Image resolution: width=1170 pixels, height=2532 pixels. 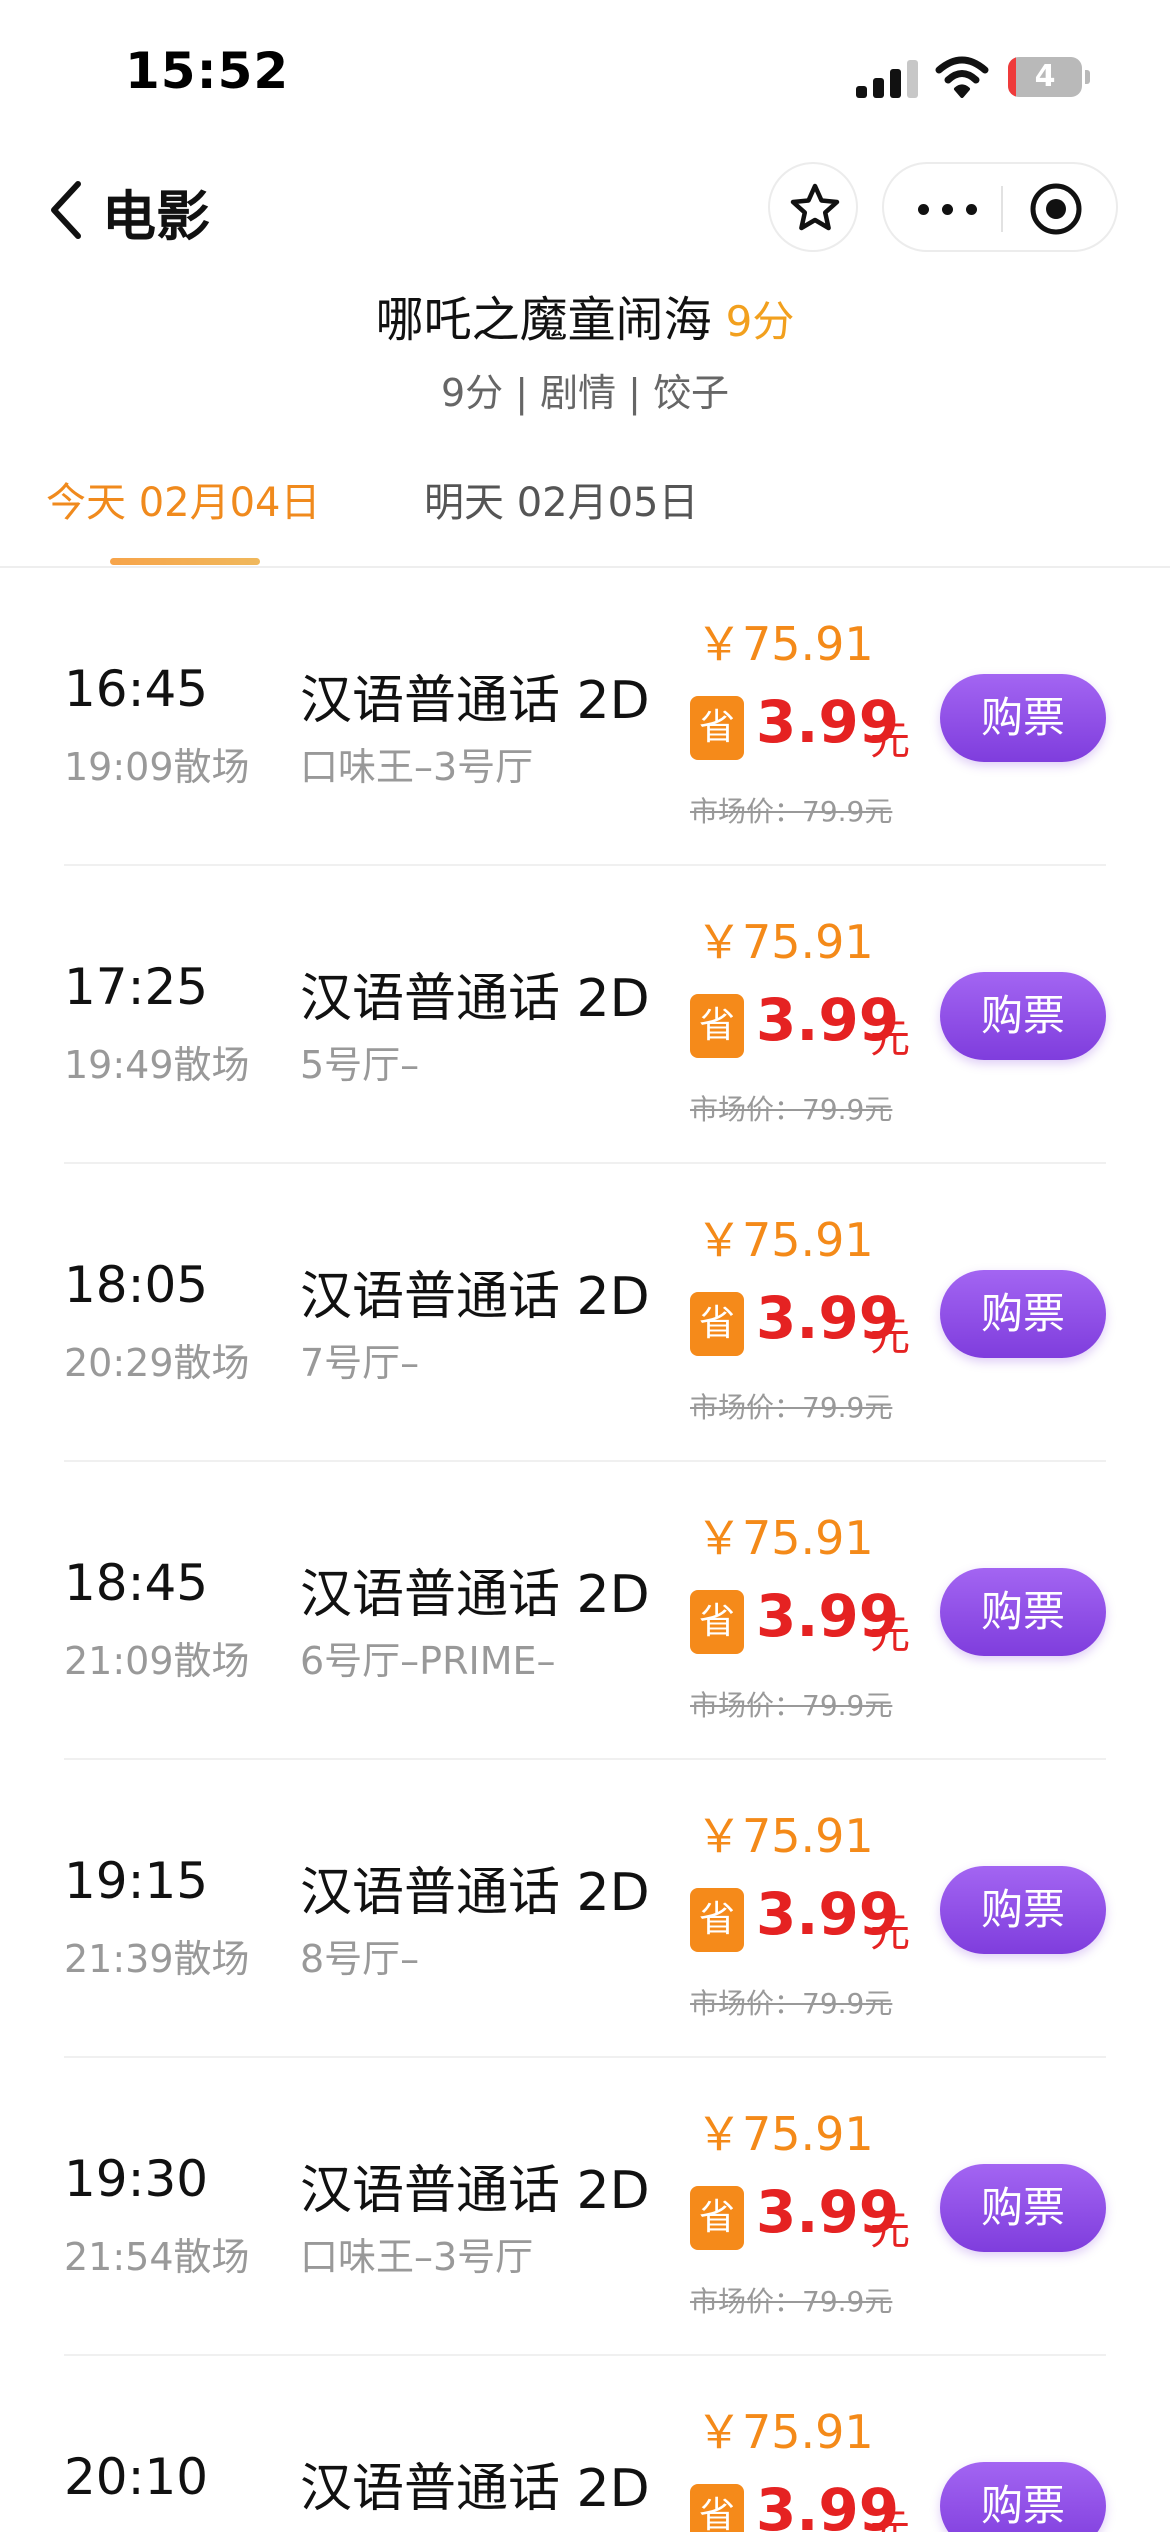 What do you see at coordinates (185, 561) in the screenshot?
I see `active-tab-indicator` at bounding box center [185, 561].